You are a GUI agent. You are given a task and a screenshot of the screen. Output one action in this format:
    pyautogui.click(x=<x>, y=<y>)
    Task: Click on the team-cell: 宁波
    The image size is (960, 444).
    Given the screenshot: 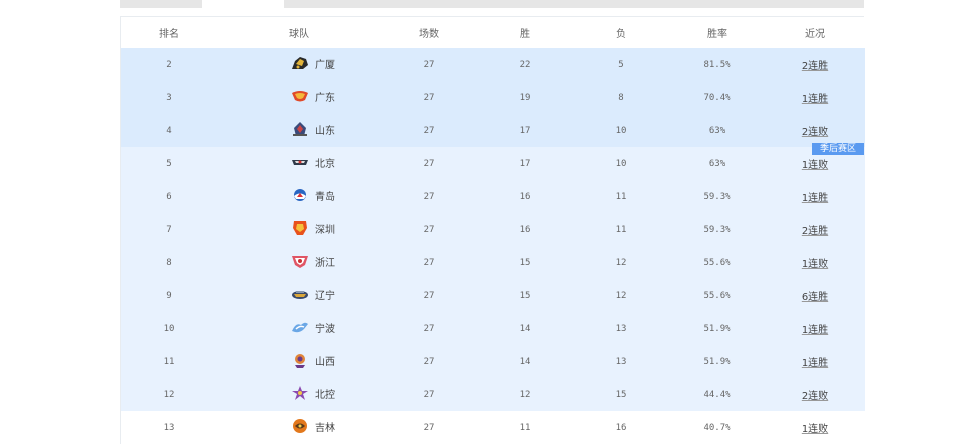 What is the action you would take?
    pyautogui.click(x=299, y=328)
    